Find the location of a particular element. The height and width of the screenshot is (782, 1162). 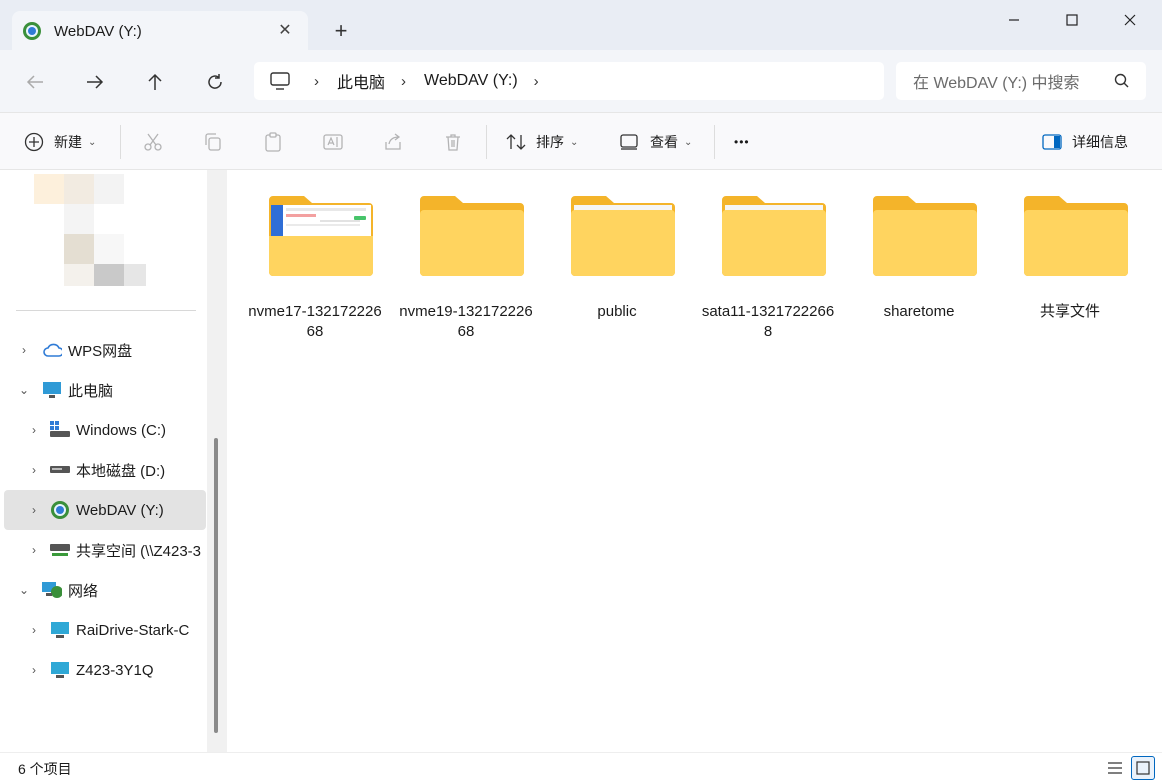

forward-button is located at coordinates (95, 82).